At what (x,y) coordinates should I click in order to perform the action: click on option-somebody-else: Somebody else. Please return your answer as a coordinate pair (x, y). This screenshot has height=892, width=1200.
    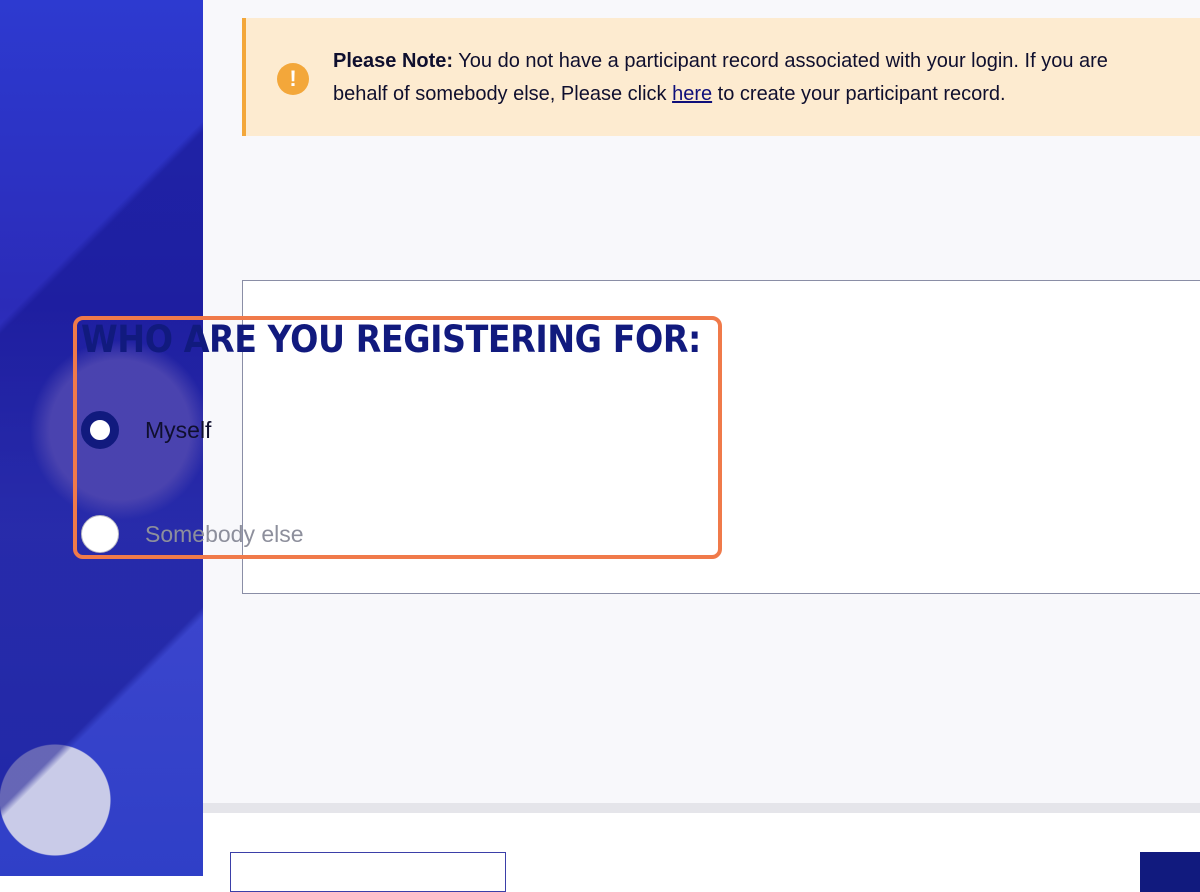
    Looking at the image, I should click on (192, 534).